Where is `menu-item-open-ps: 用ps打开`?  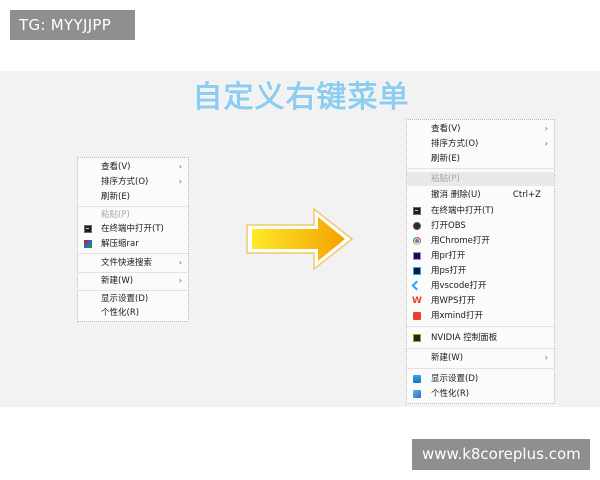
menu-item-open-ps: 用ps打开 is located at coordinates (480, 271).